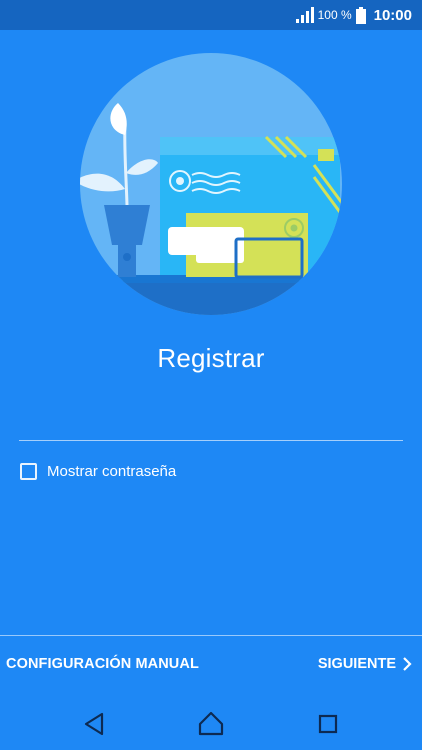  Describe the element at coordinates (392, 15) in the screenshot. I see `clock: 10:00` at that location.